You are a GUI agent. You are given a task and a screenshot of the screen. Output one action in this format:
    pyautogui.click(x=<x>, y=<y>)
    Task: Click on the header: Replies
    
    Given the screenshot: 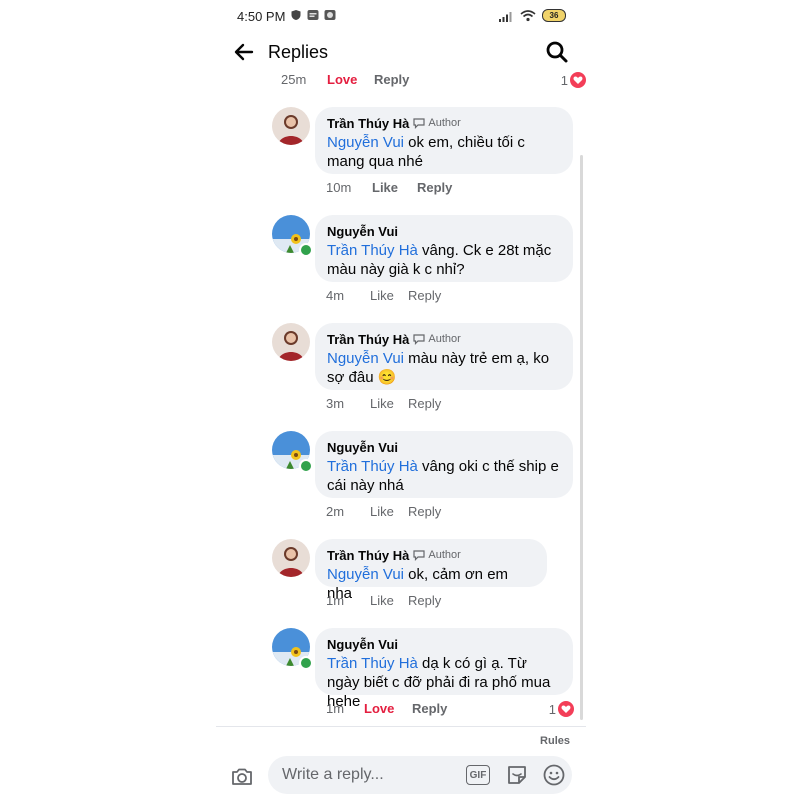 What is the action you would take?
    pyautogui.click(x=401, y=52)
    